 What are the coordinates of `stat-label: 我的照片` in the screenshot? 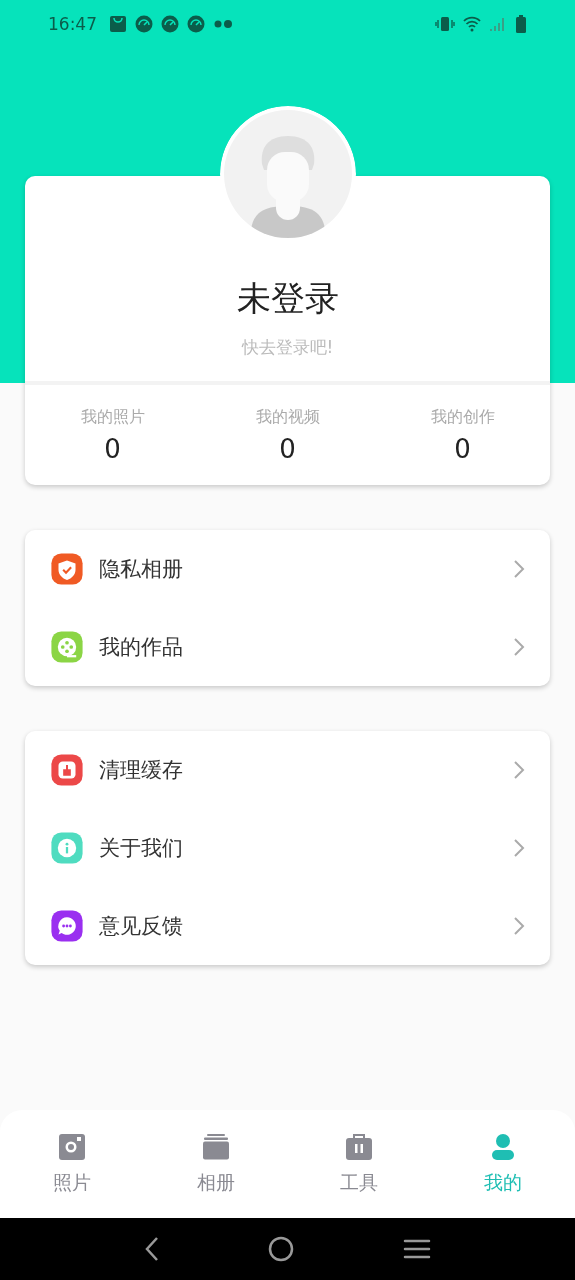 It's located at (112, 417).